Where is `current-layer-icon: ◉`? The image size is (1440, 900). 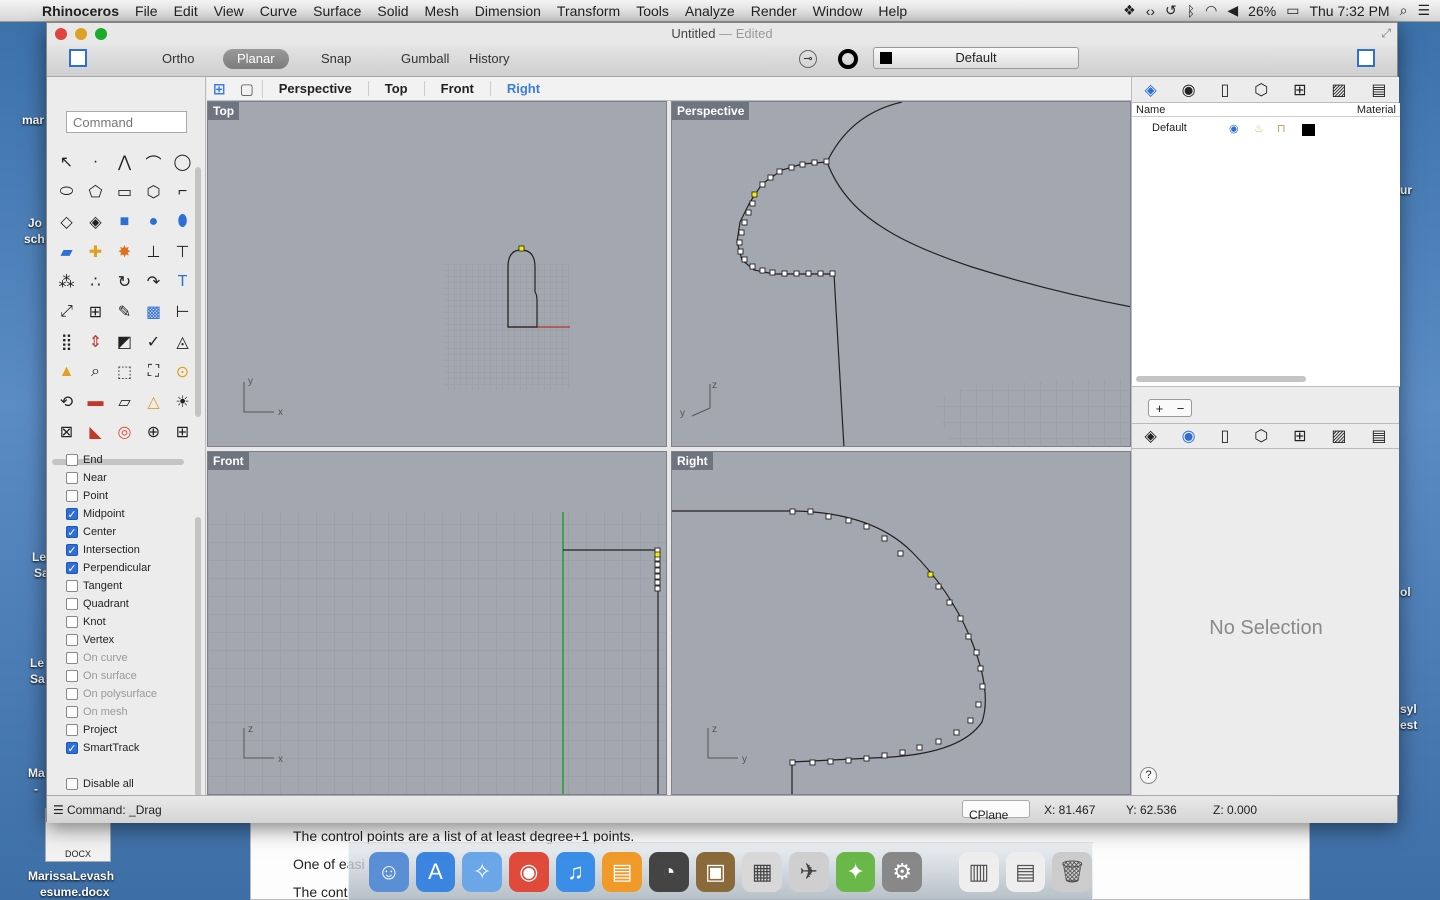 current-layer-icon: ◉ is located at coordinates (1234, 128).